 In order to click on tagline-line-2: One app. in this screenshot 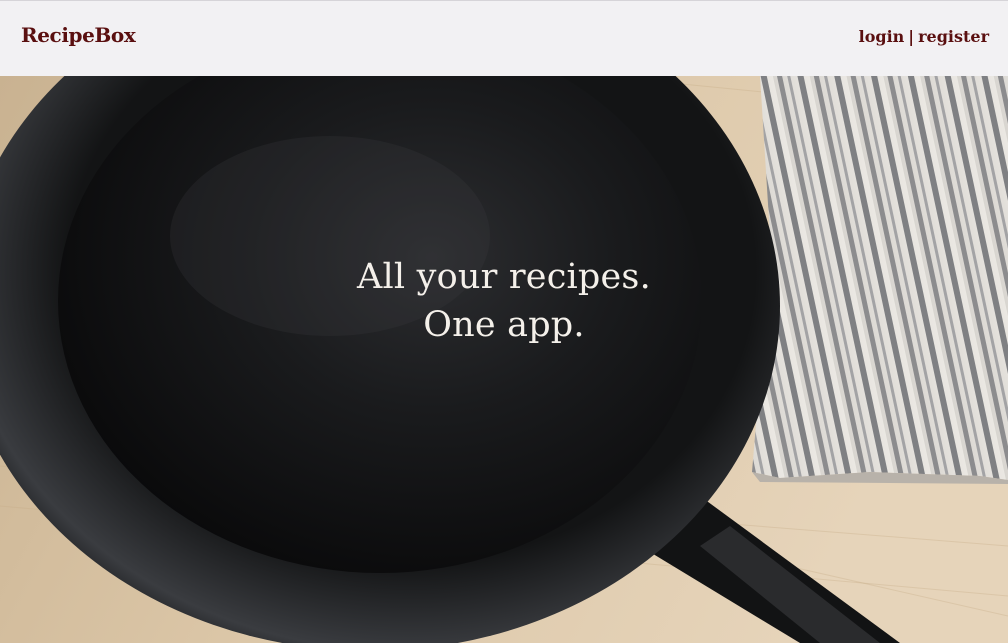, I will do `click(504, 325)`.